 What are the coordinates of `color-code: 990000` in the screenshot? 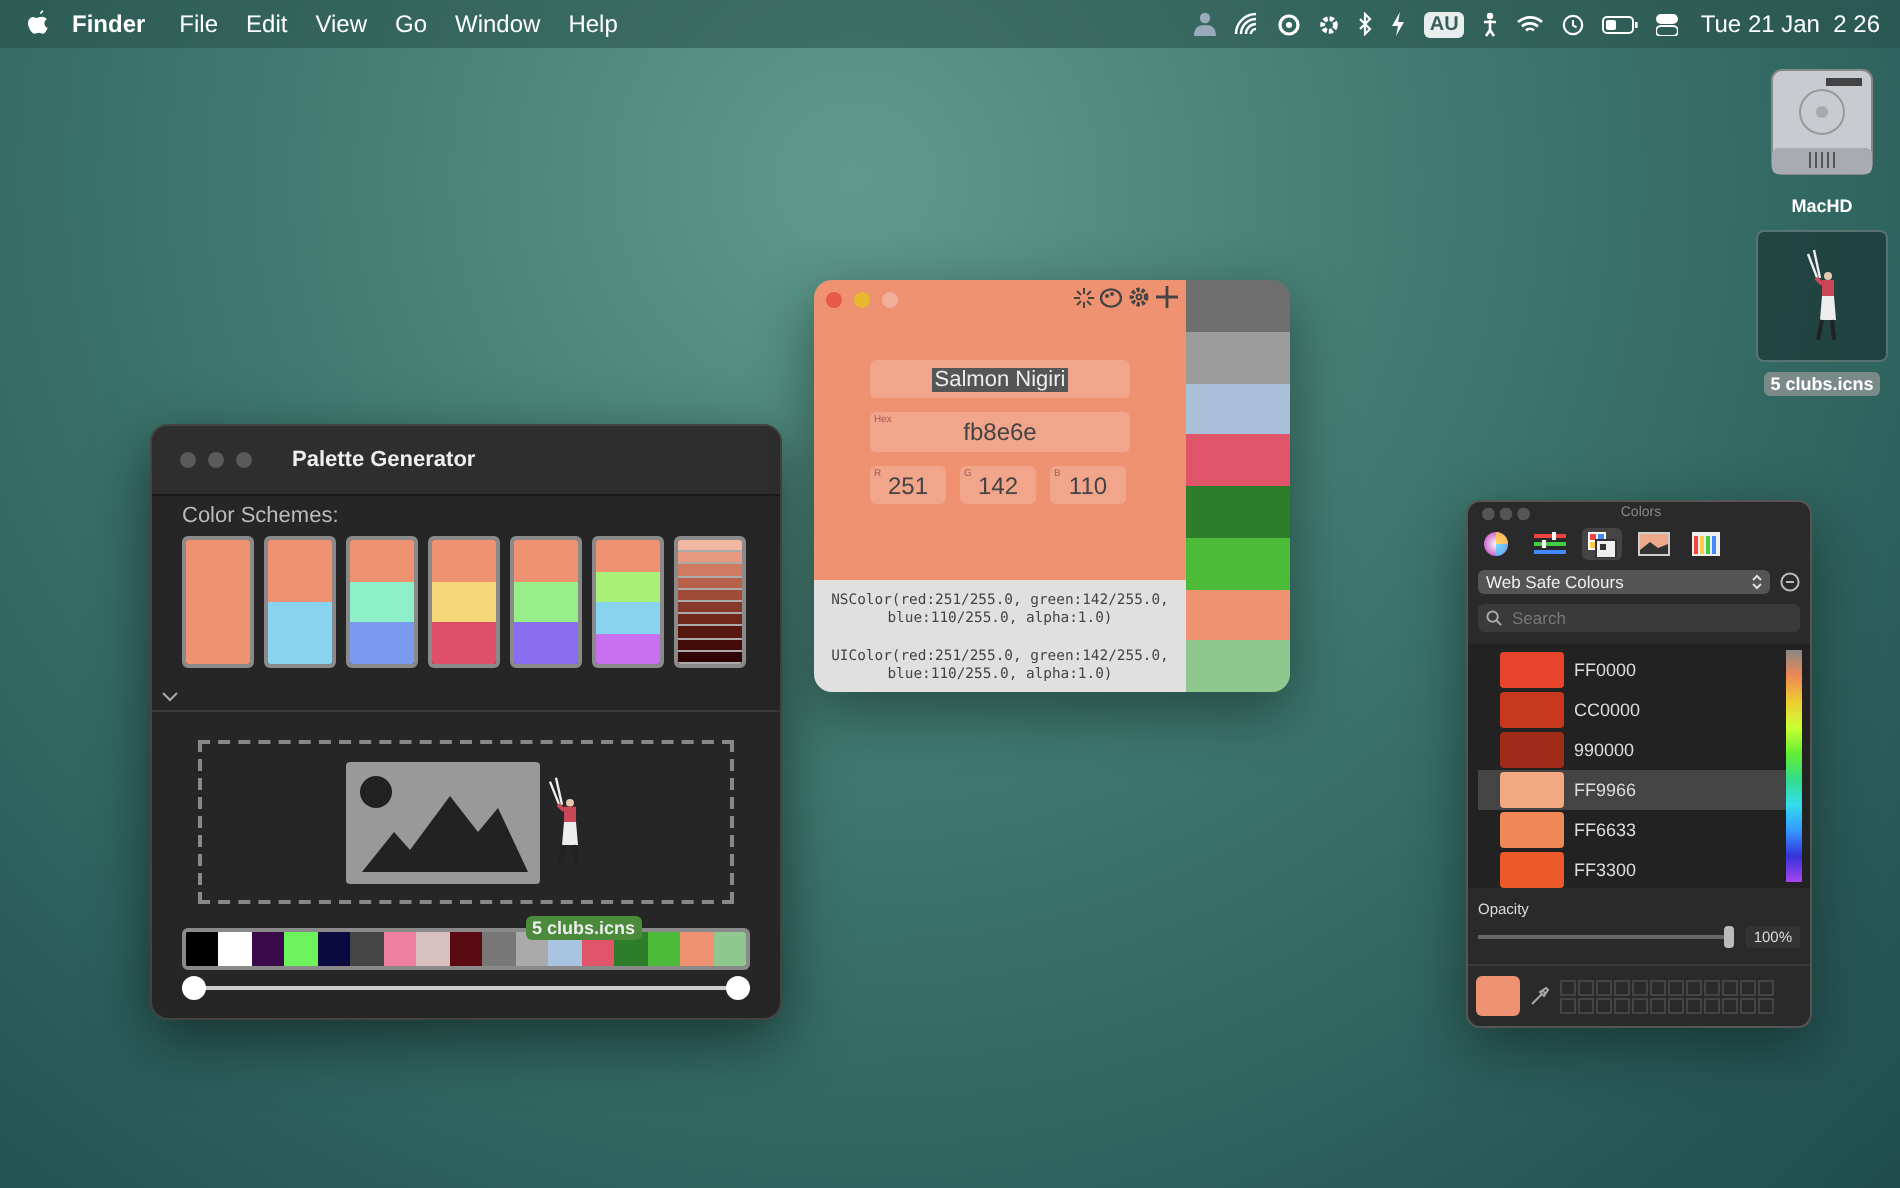 It's located at (1604, 750).